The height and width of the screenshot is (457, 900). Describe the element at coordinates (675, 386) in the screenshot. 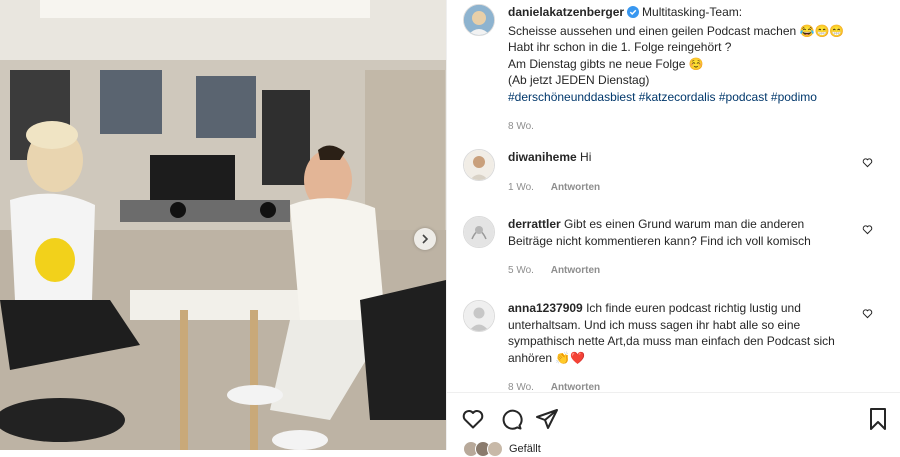

I see `comment-meta: 8 Wo. Antworten` at that location.